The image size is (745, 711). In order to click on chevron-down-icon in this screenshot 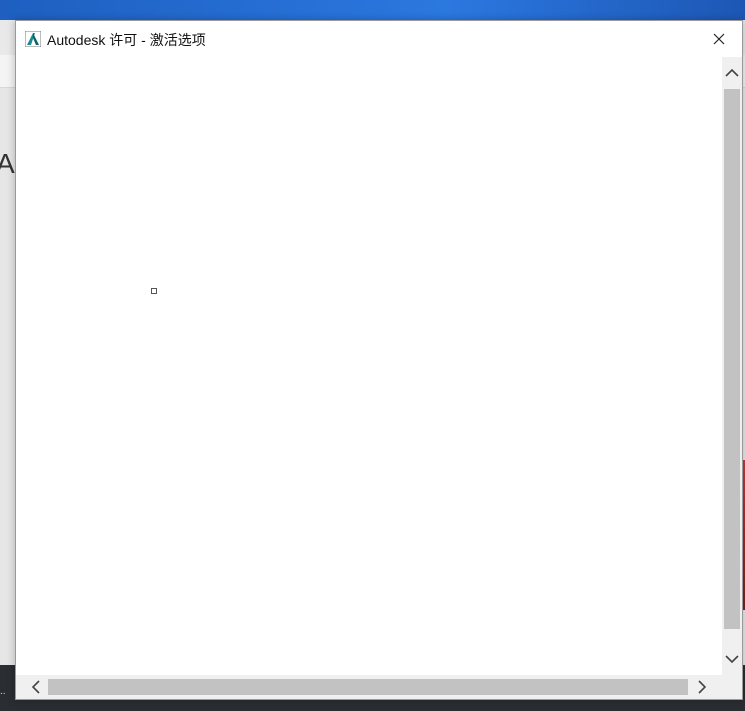, I will do `click(732, 659)`.